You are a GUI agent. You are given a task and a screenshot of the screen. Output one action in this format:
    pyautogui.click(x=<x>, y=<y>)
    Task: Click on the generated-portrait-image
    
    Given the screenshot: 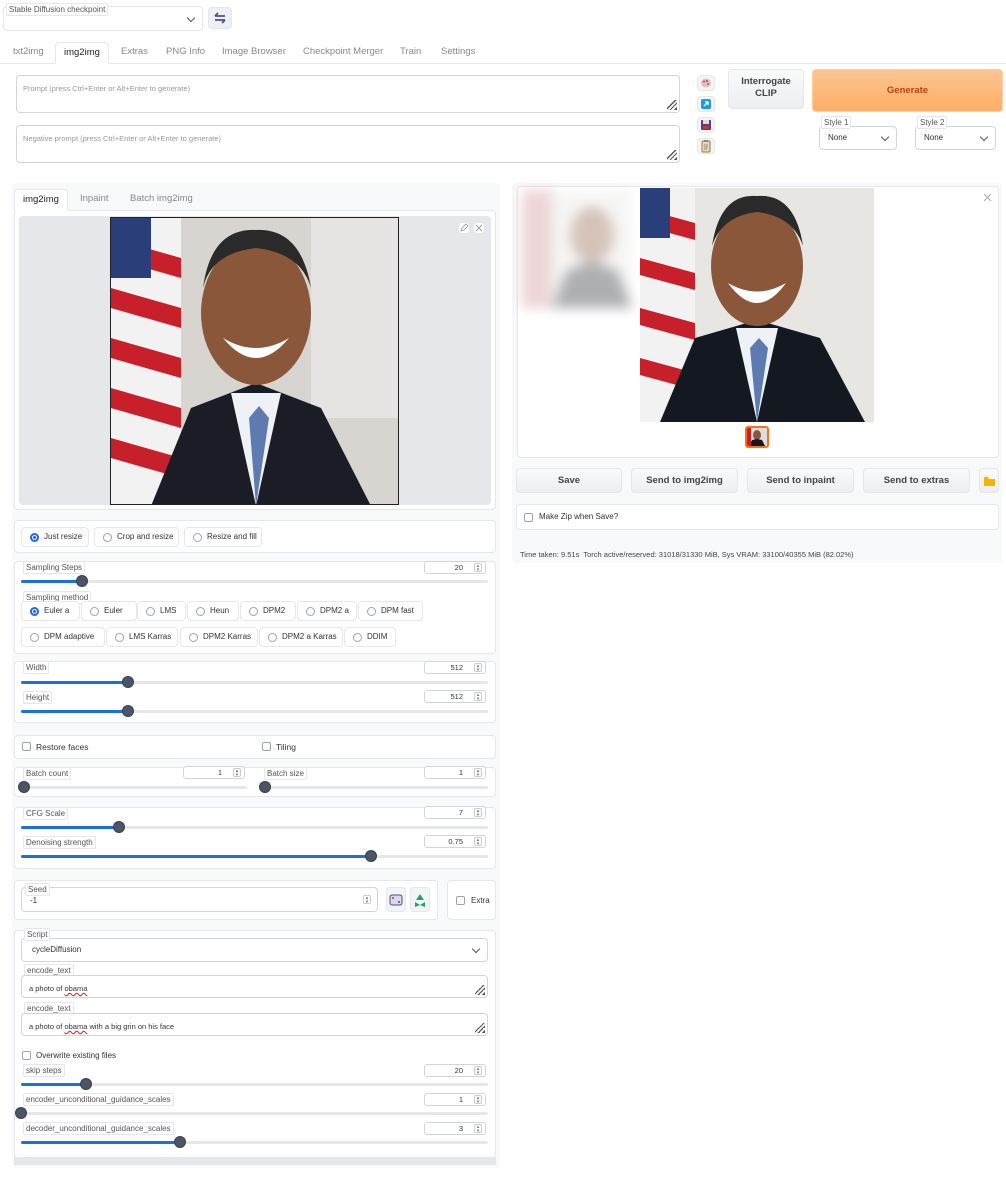 What is the action you would take?
    pyautogui.click(x=757, y=305)
    